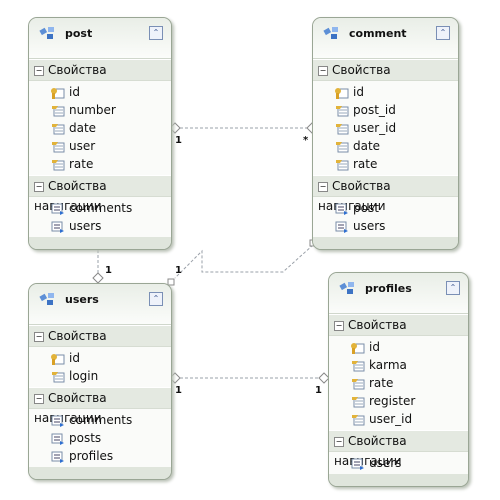 Image resolution: width=500 pixels, height=500 pixels. What do you see at coordinates (244, 261) in the screenshot?
I see `assoc-comment-users` at bounding box center [244, 261].